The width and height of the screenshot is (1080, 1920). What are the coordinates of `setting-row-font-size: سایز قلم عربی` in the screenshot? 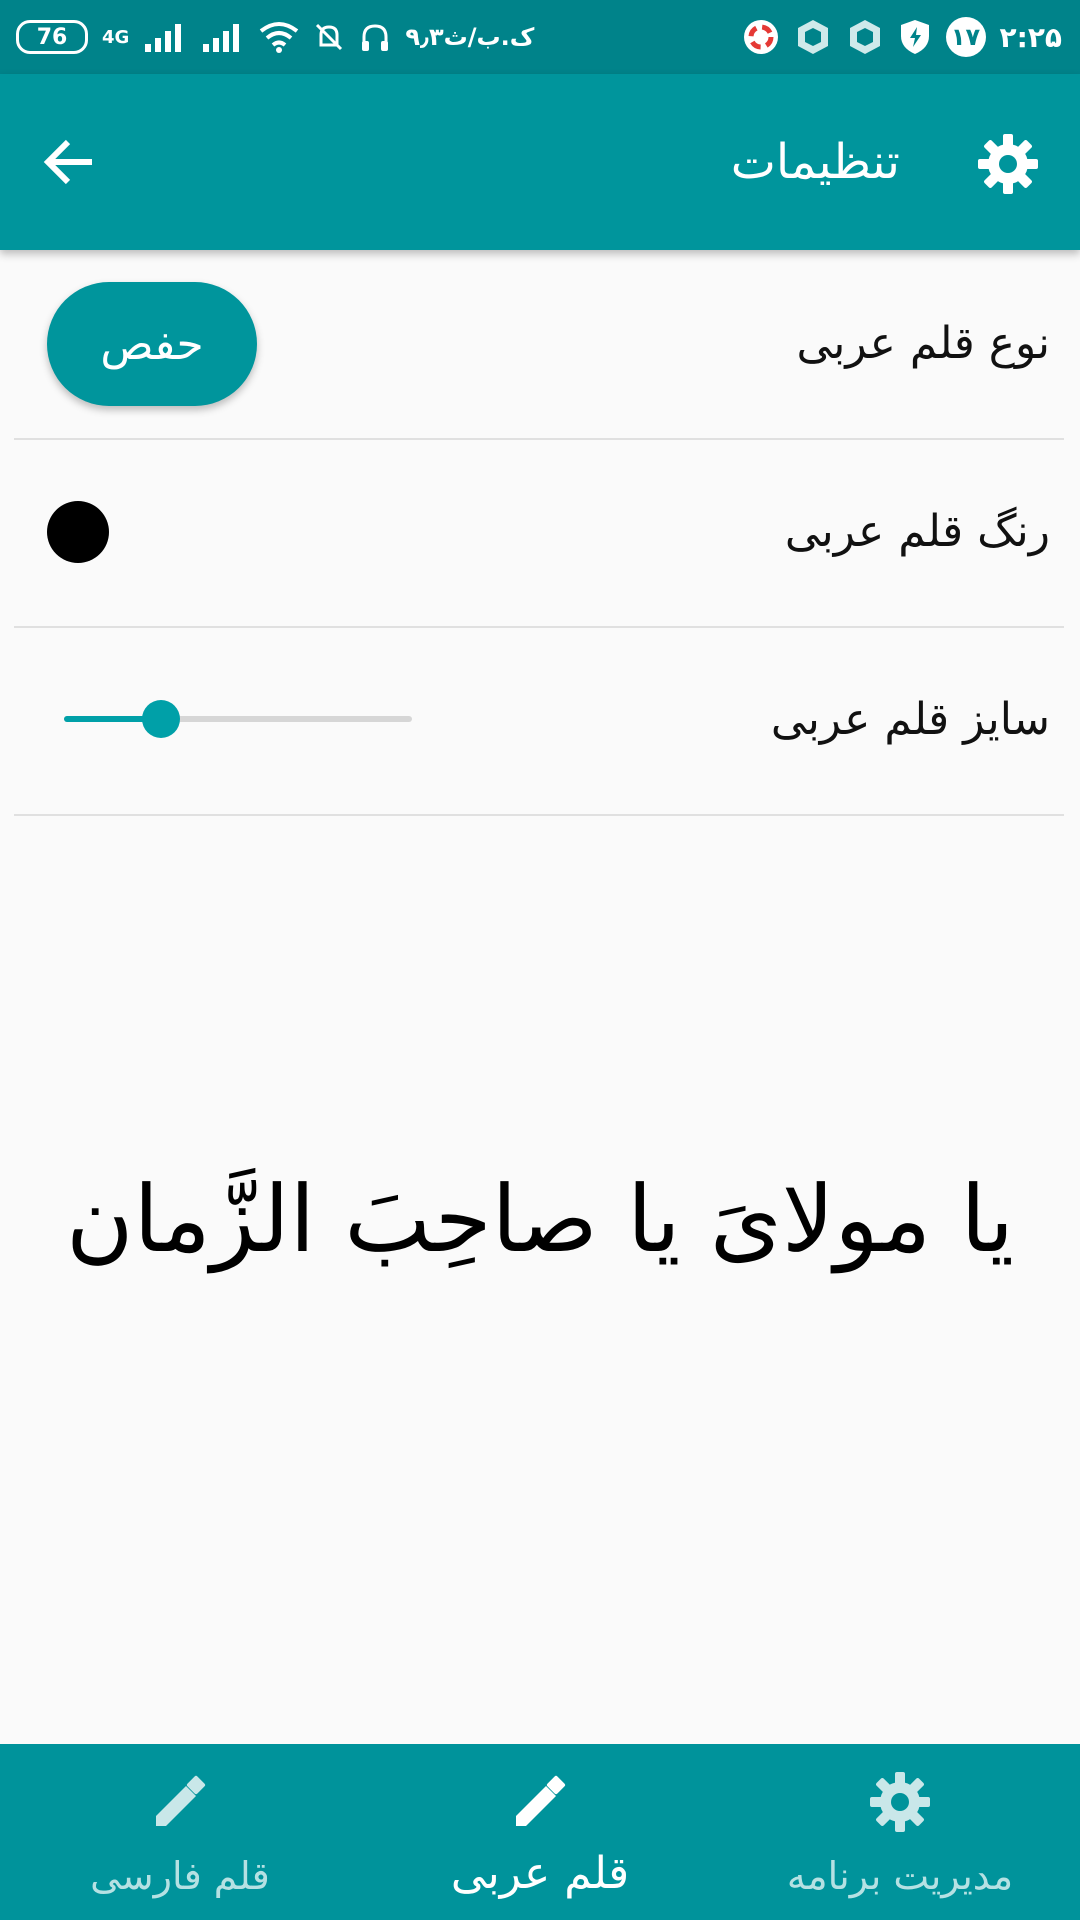 It's located at (539, 721).